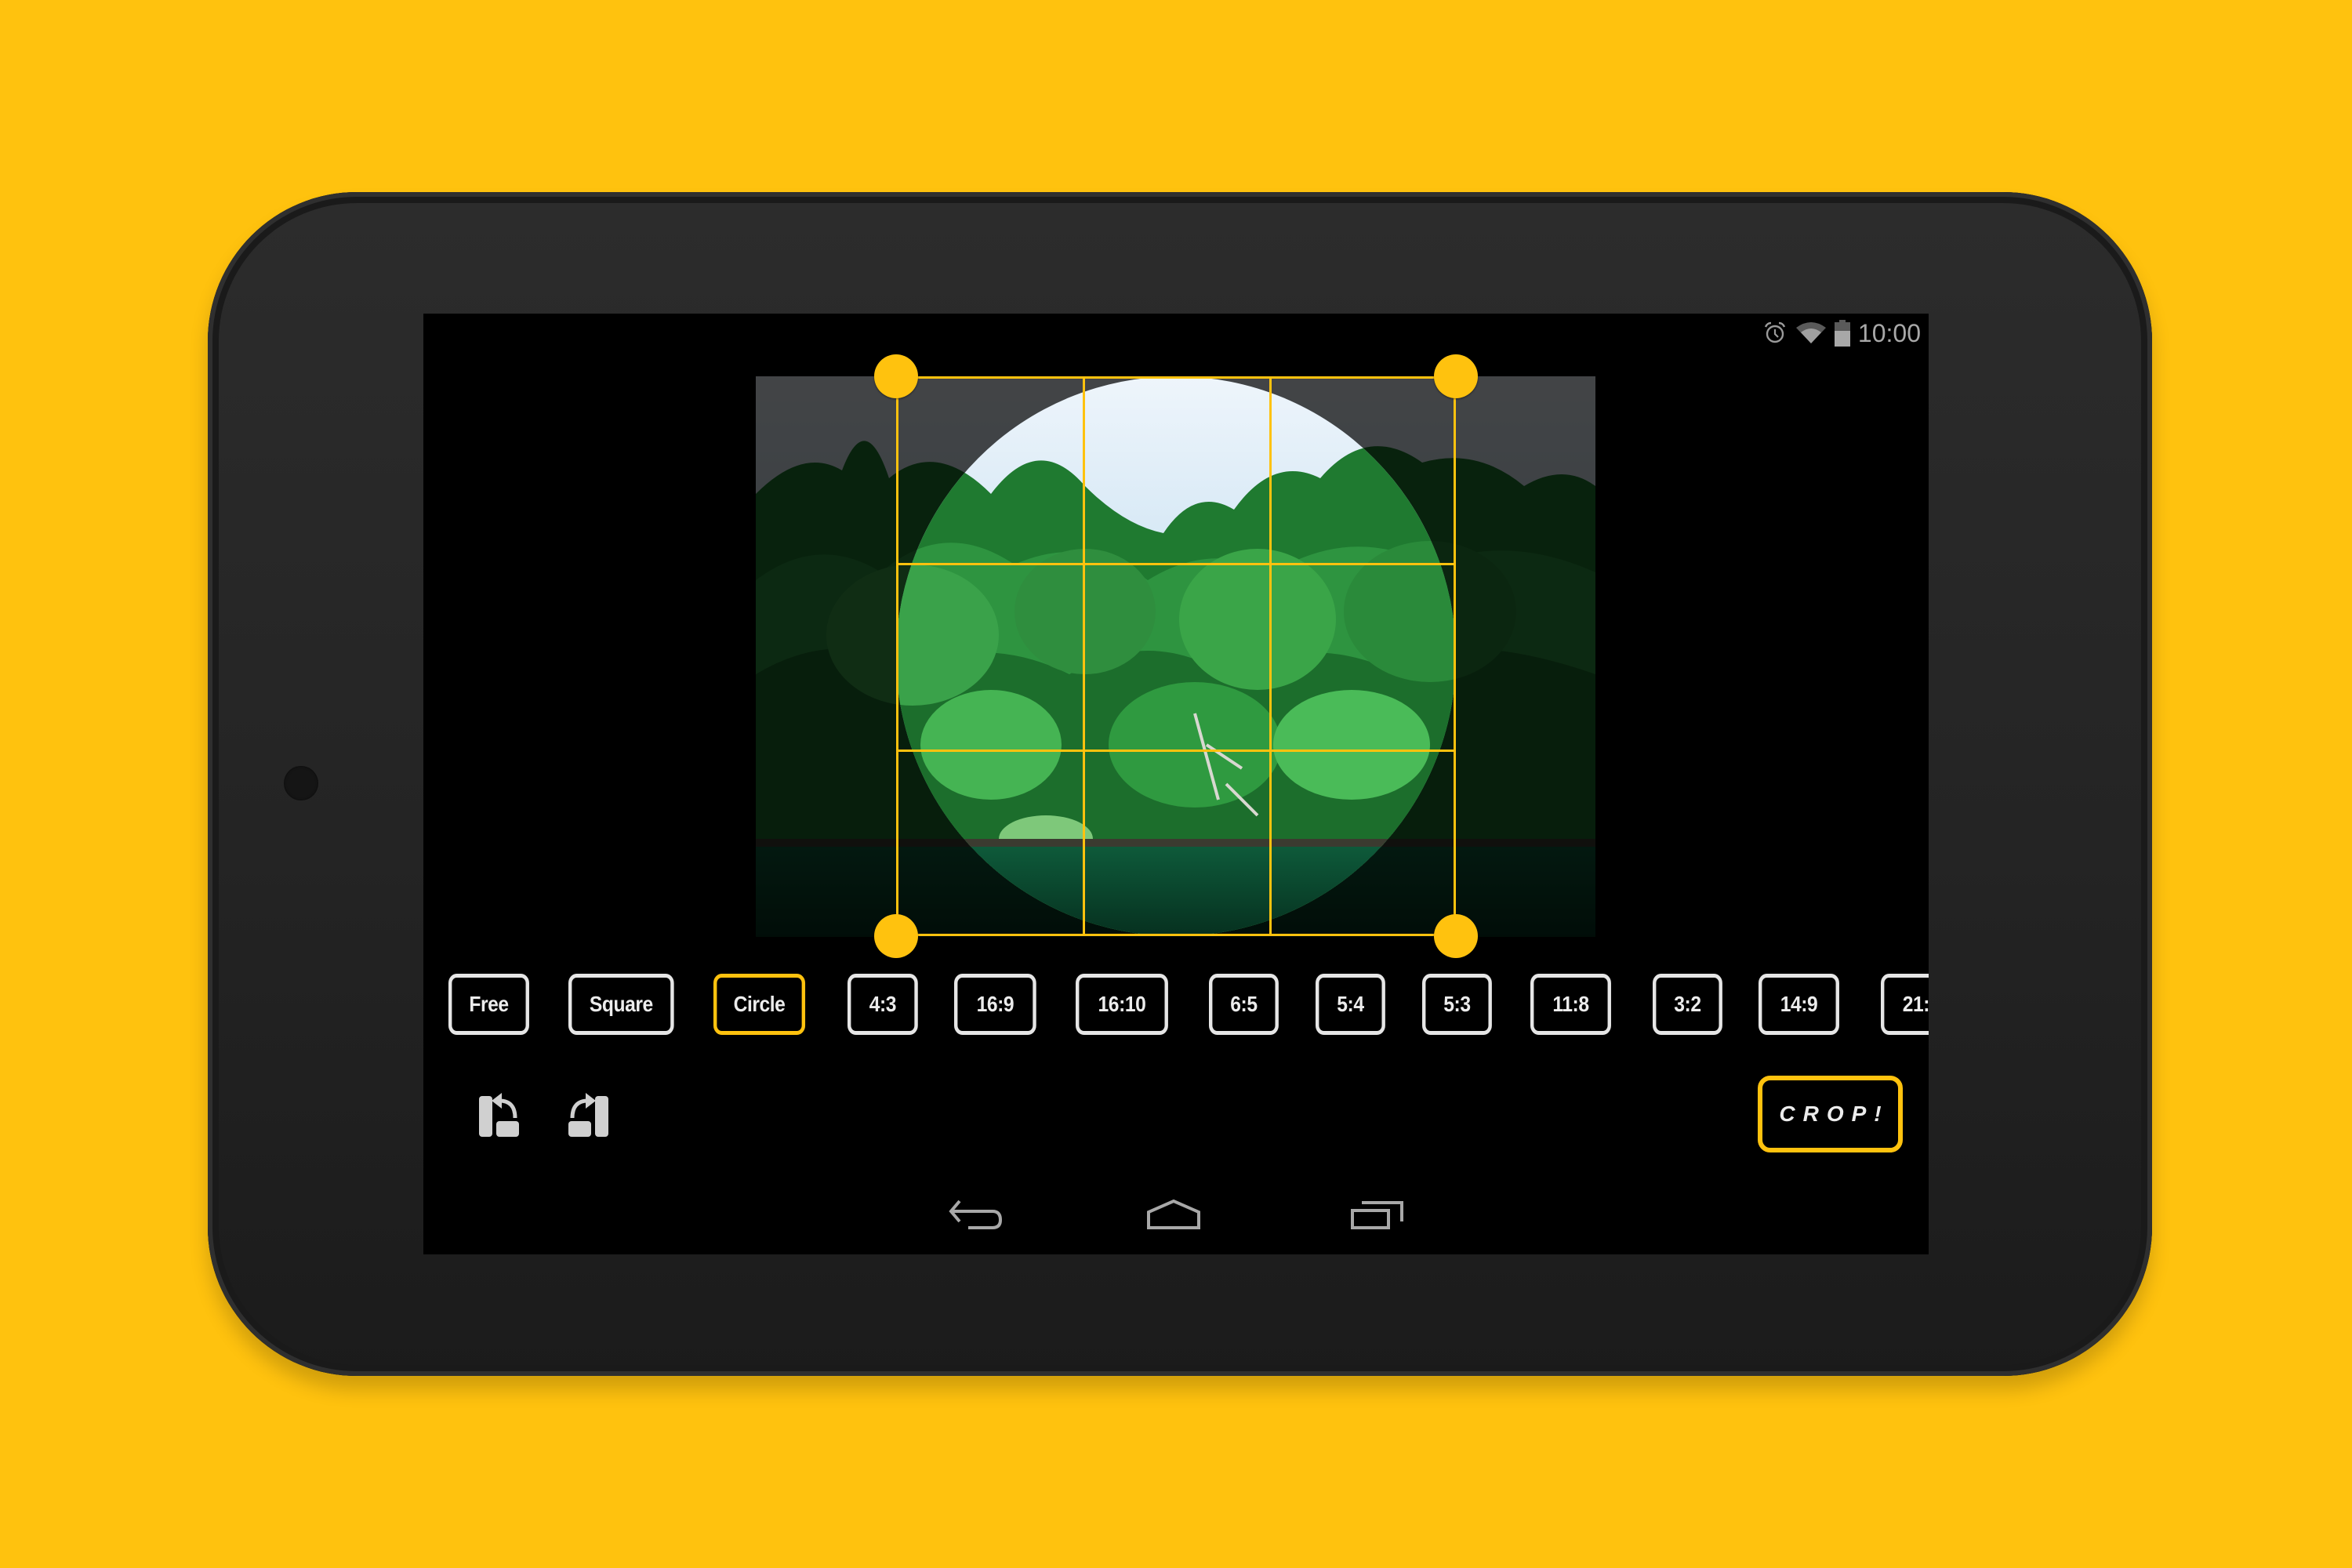 The width and height of the screenshot is (2352, 1568). Describe the element at coordinates (1122, 1004) in the screenshot. I see `ratio-16-10: 16:10` at that location.